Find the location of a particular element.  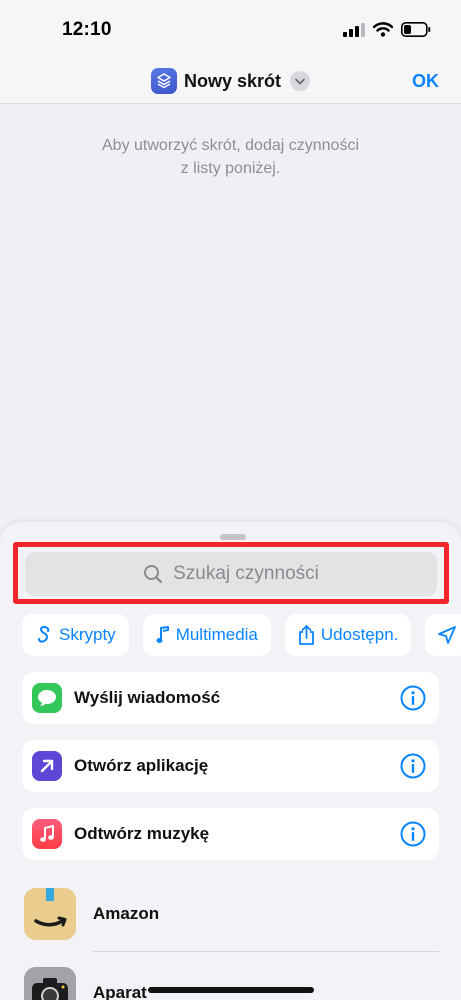

chip-multimedia: Multimedia is located at coordinates (206, 635).